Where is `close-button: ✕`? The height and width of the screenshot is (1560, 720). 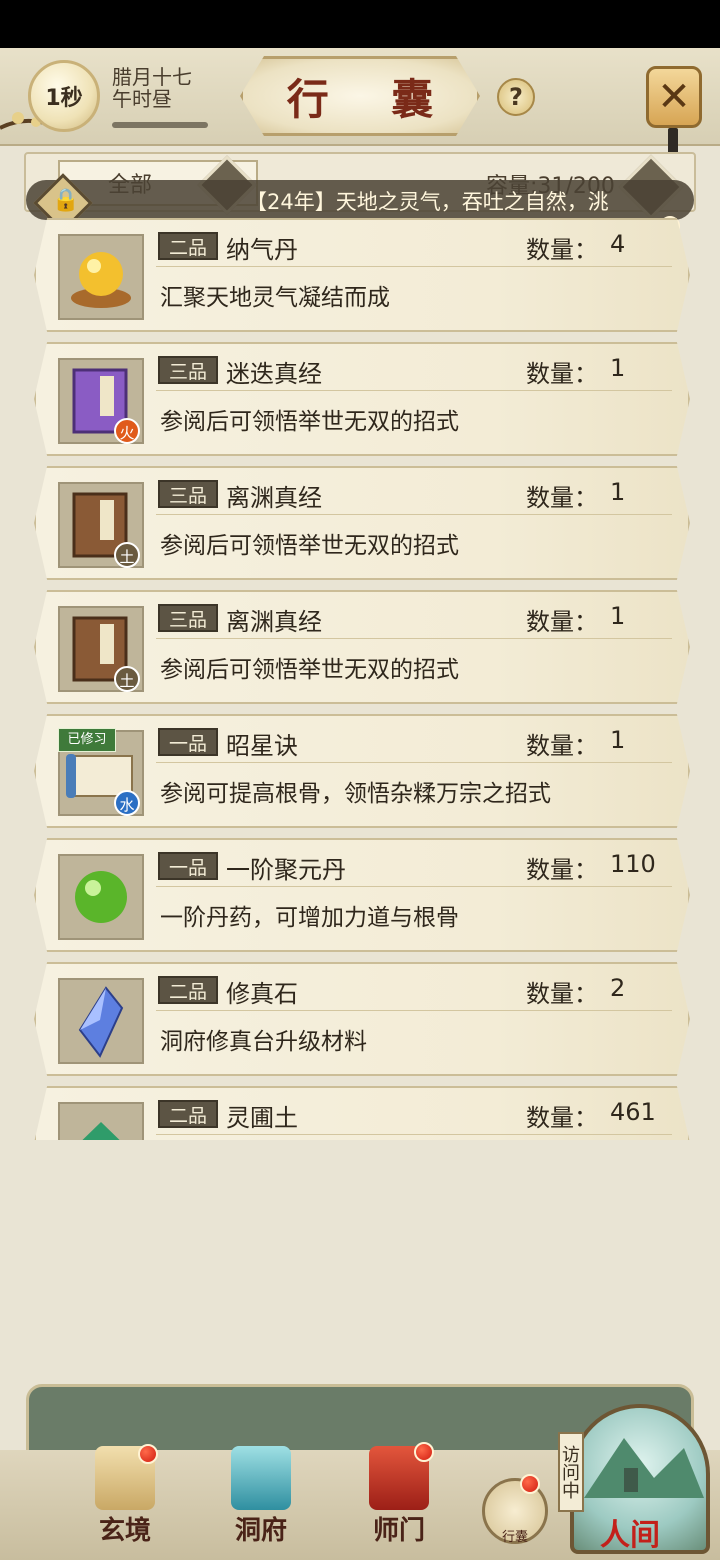 close-button: ✕ is located at coordinates (674, 97).